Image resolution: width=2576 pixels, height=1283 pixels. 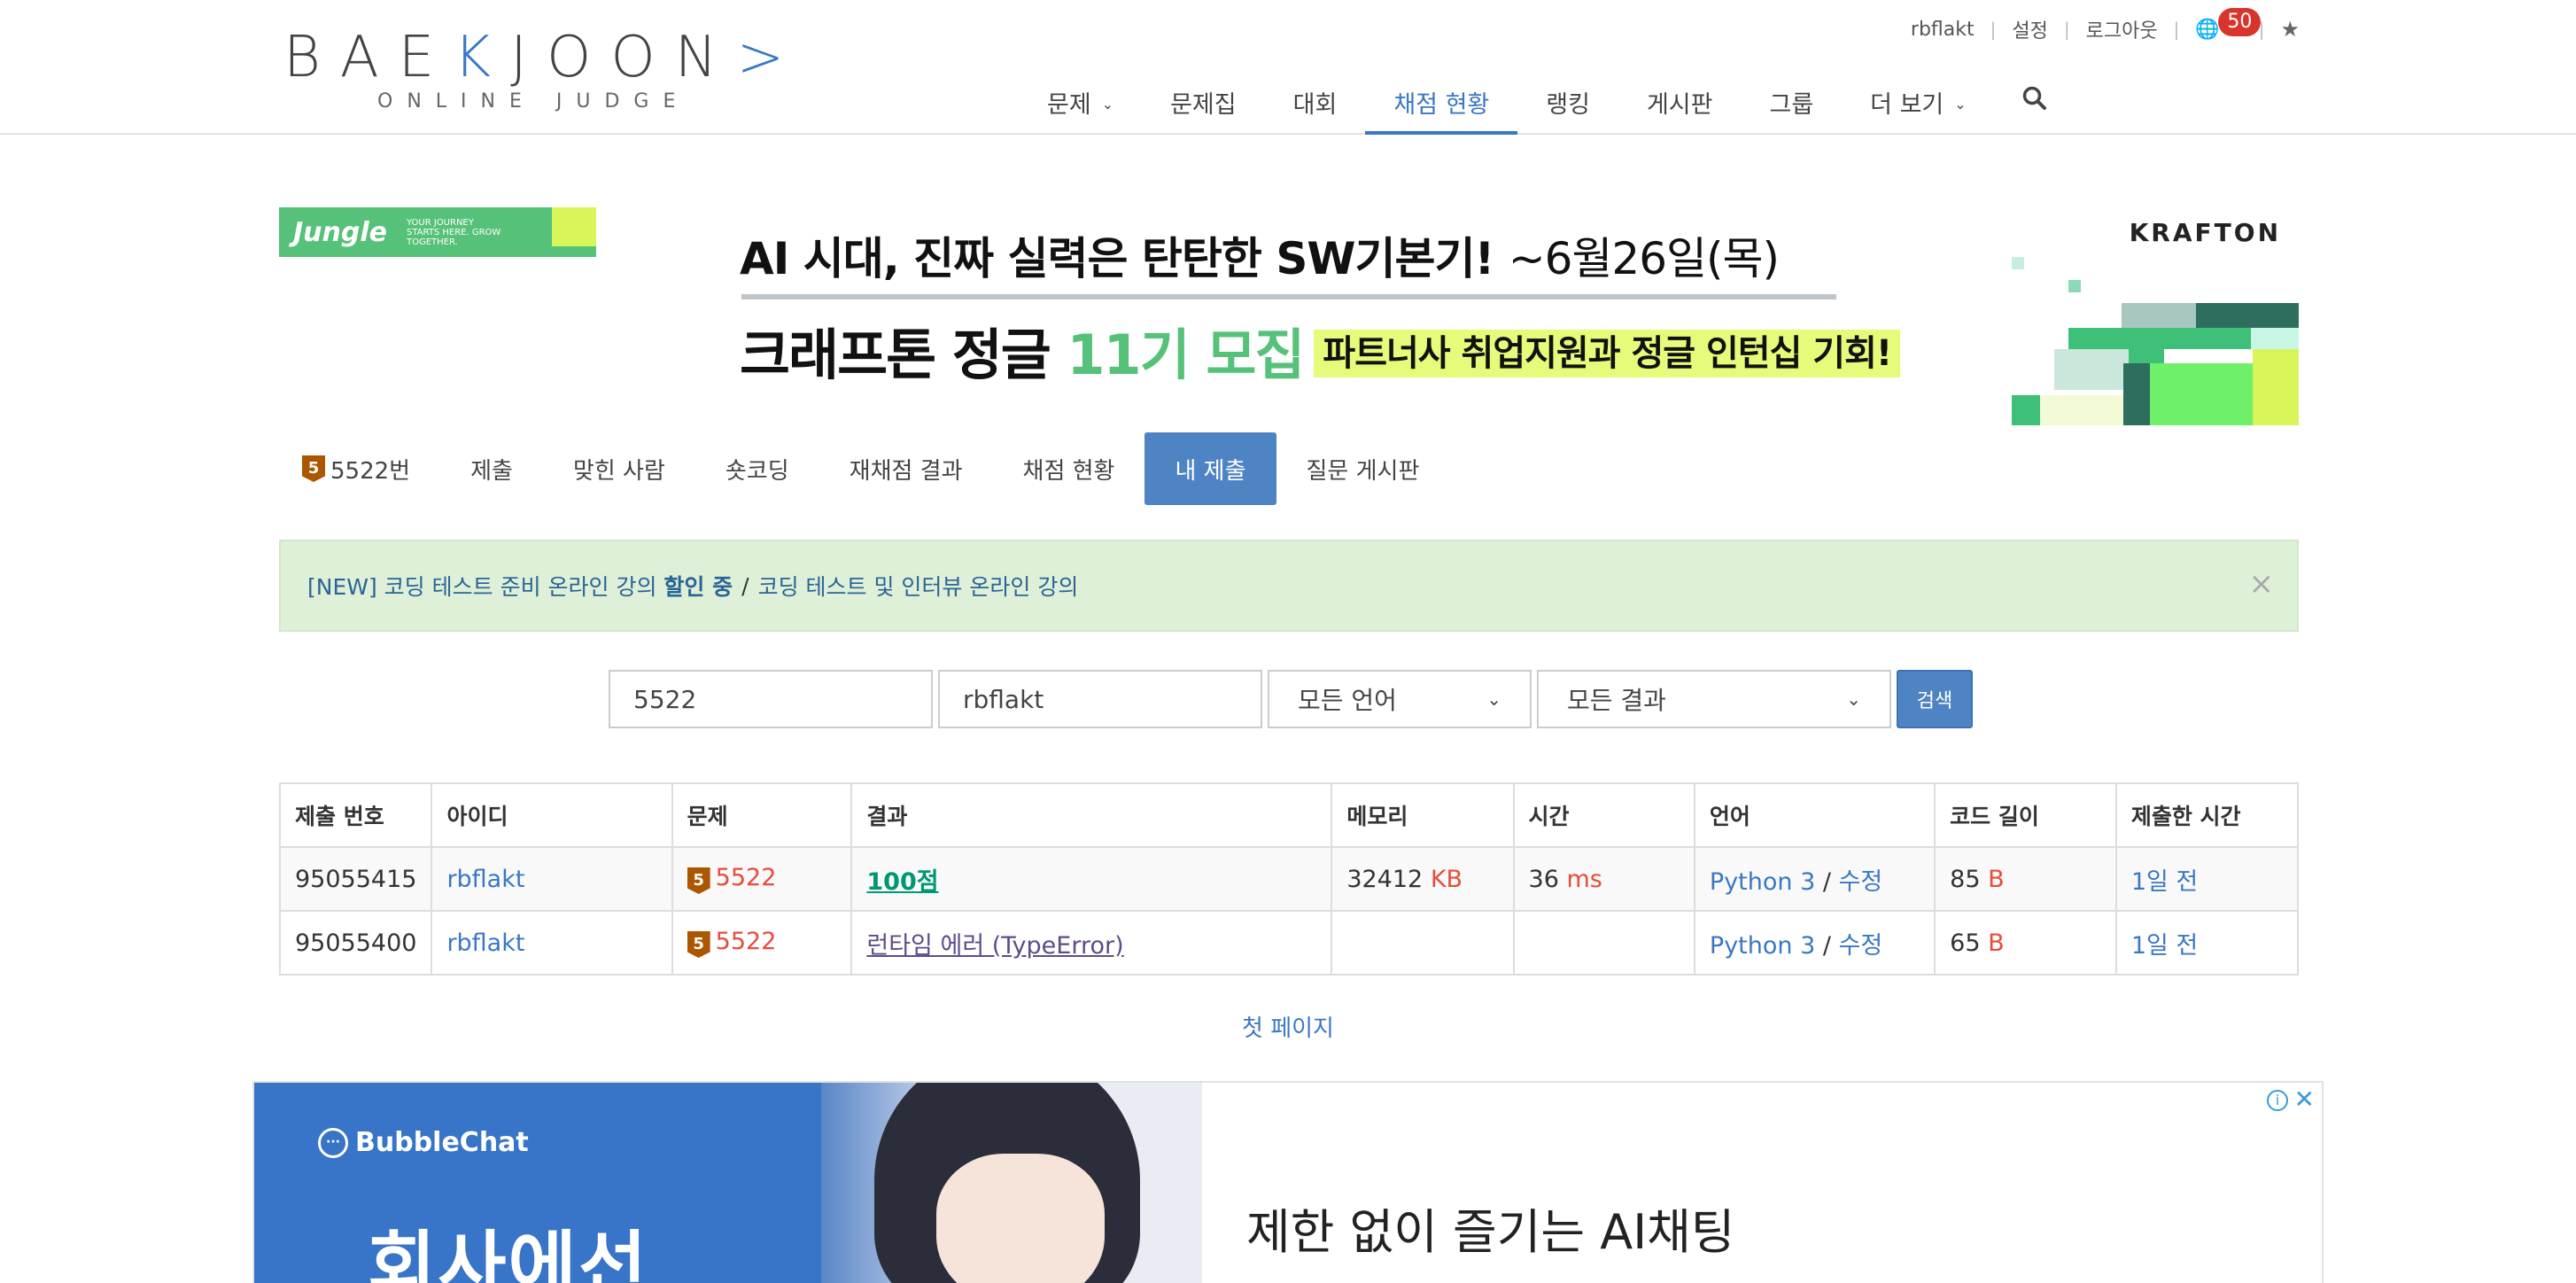 What do you see at coordinates (2025, 815) in the screenshot?
I see `column-header: 코드 길이` at bounding box center [2025, 815].